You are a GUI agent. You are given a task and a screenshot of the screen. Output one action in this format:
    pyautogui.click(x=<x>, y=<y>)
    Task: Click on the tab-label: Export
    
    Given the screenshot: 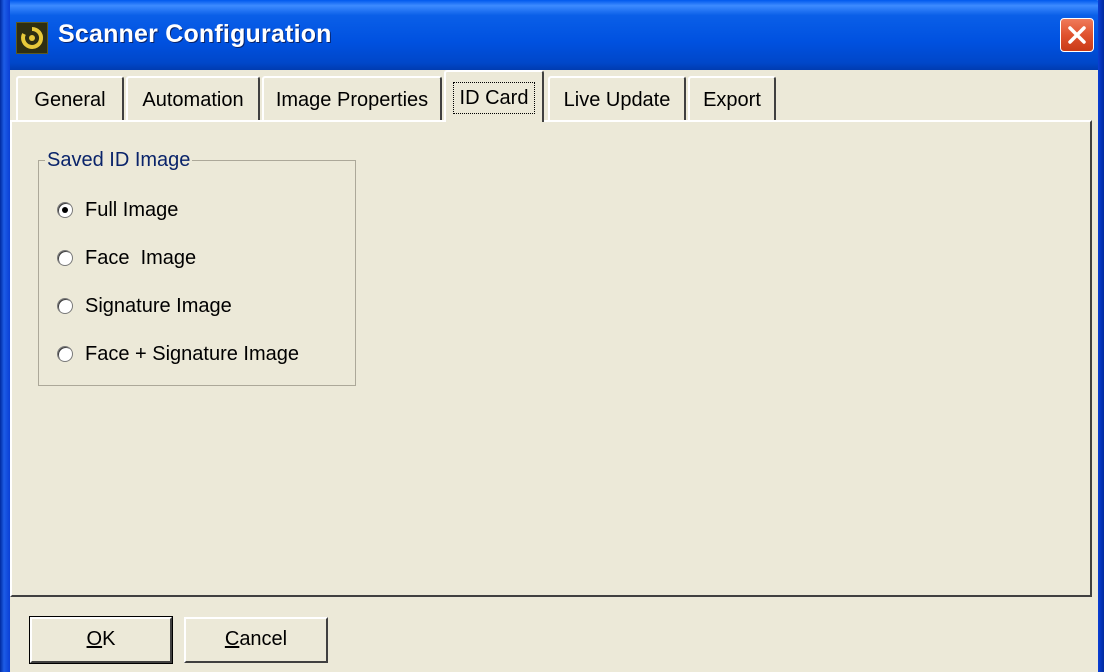 What is the action you would take?
    pyautogui.click(x=732, y=100)
    